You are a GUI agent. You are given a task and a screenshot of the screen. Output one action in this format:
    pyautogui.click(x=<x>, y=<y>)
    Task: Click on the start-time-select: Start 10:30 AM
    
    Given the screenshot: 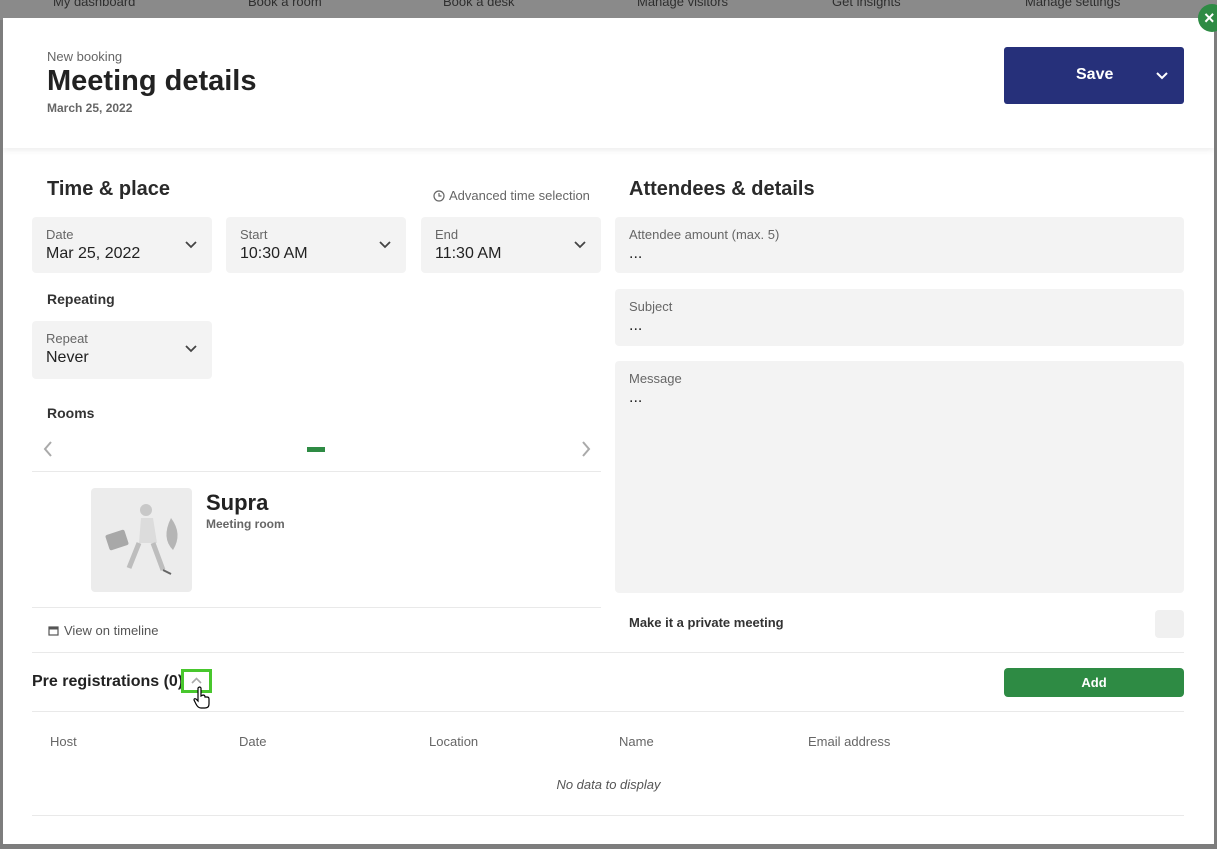 What is the action you would take?
    pyautogui.click(x=316, y=245)
    